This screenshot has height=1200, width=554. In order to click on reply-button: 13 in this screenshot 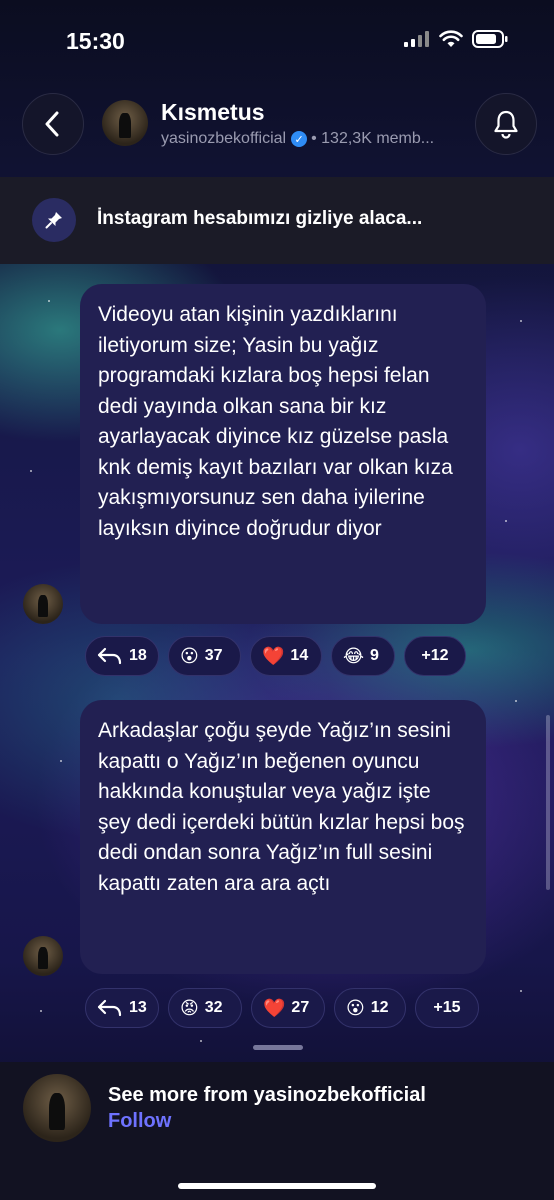, I will do `click(122, 1008)`.